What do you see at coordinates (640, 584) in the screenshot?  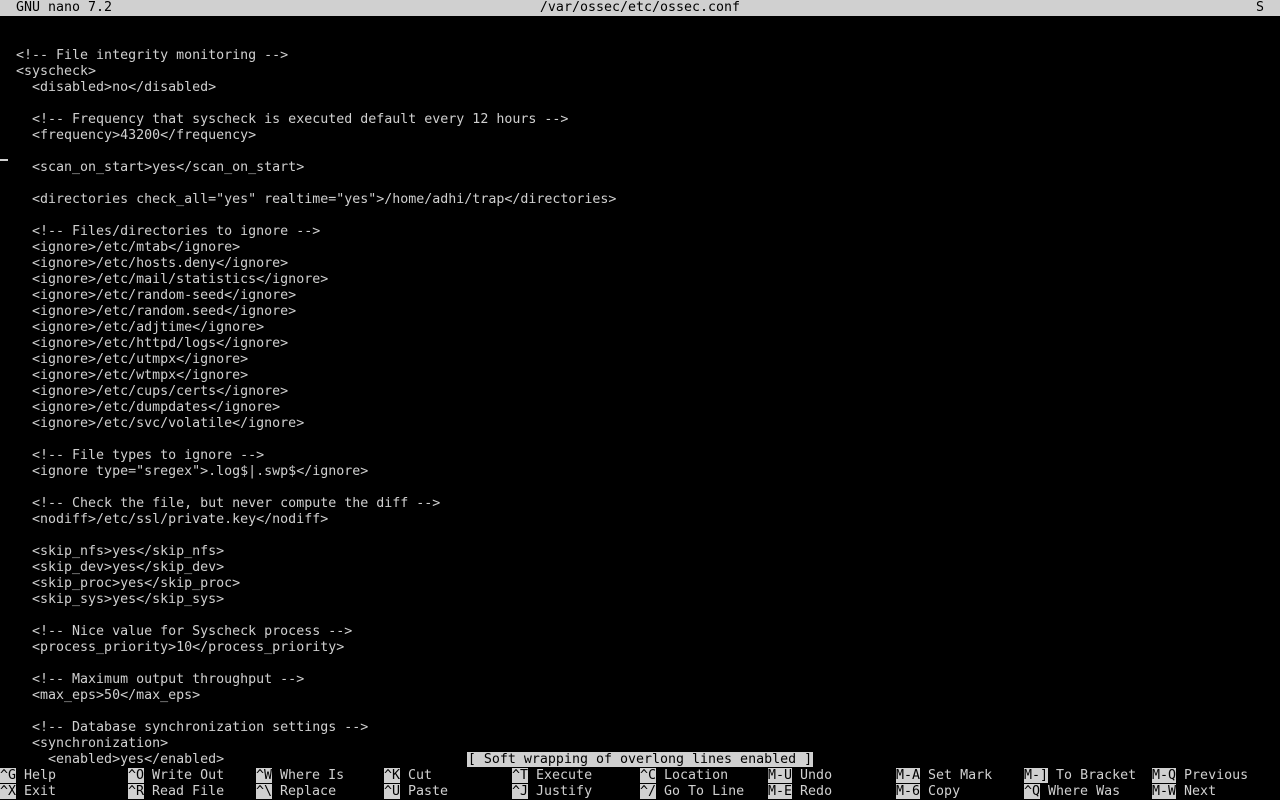 I see `editor-line: <skip_proc>yes</skip_proc>` at bounding box center [640, 584].